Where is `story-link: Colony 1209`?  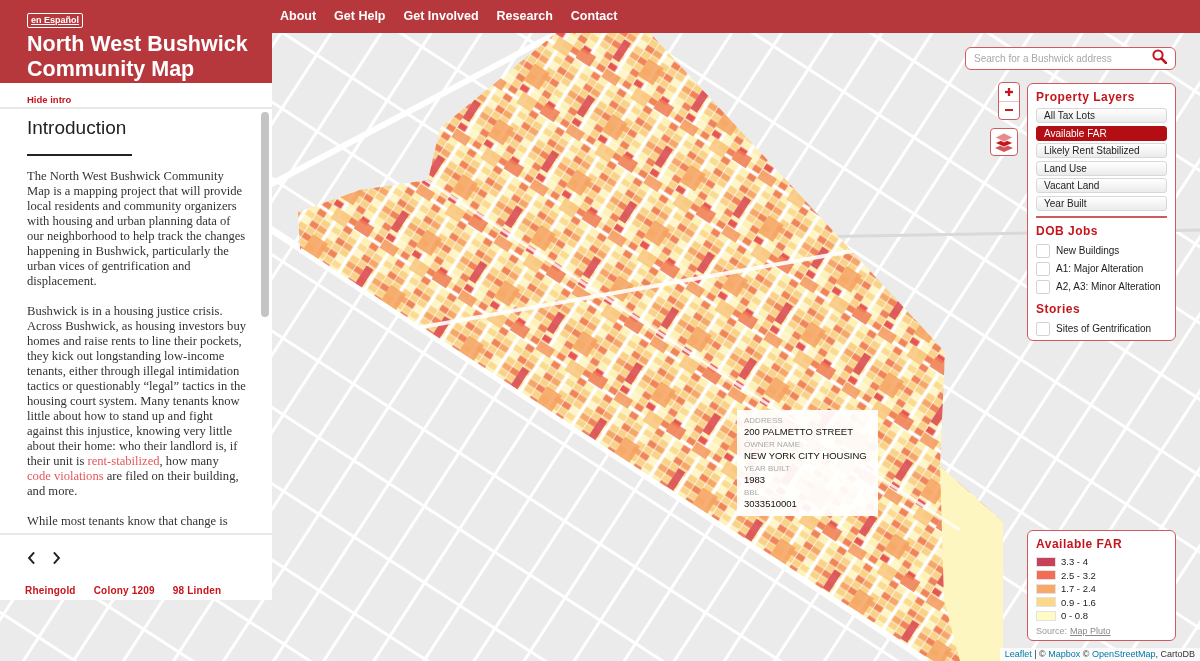
story-link: Colony 1209 is located at coordinates (124, 591).